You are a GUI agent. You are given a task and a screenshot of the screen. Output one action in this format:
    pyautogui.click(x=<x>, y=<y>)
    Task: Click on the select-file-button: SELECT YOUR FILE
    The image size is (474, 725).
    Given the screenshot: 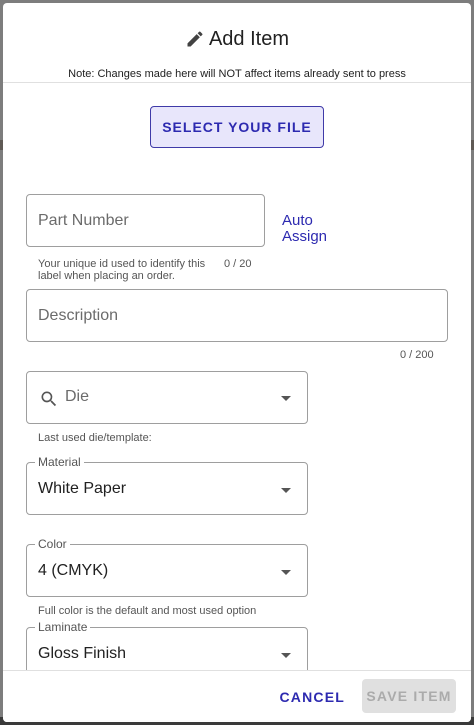 What is the action you would take?
    pyautogui.click(x=237, y=127)
    